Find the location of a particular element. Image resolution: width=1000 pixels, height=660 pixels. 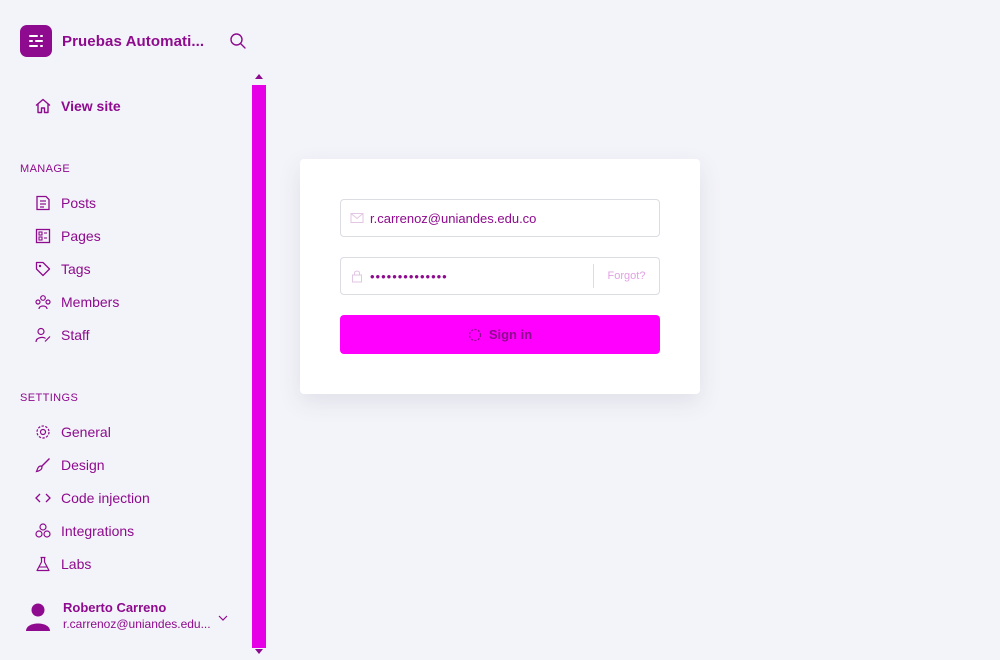

sidebar-item-design: Design is located at coordinates (69, 465).